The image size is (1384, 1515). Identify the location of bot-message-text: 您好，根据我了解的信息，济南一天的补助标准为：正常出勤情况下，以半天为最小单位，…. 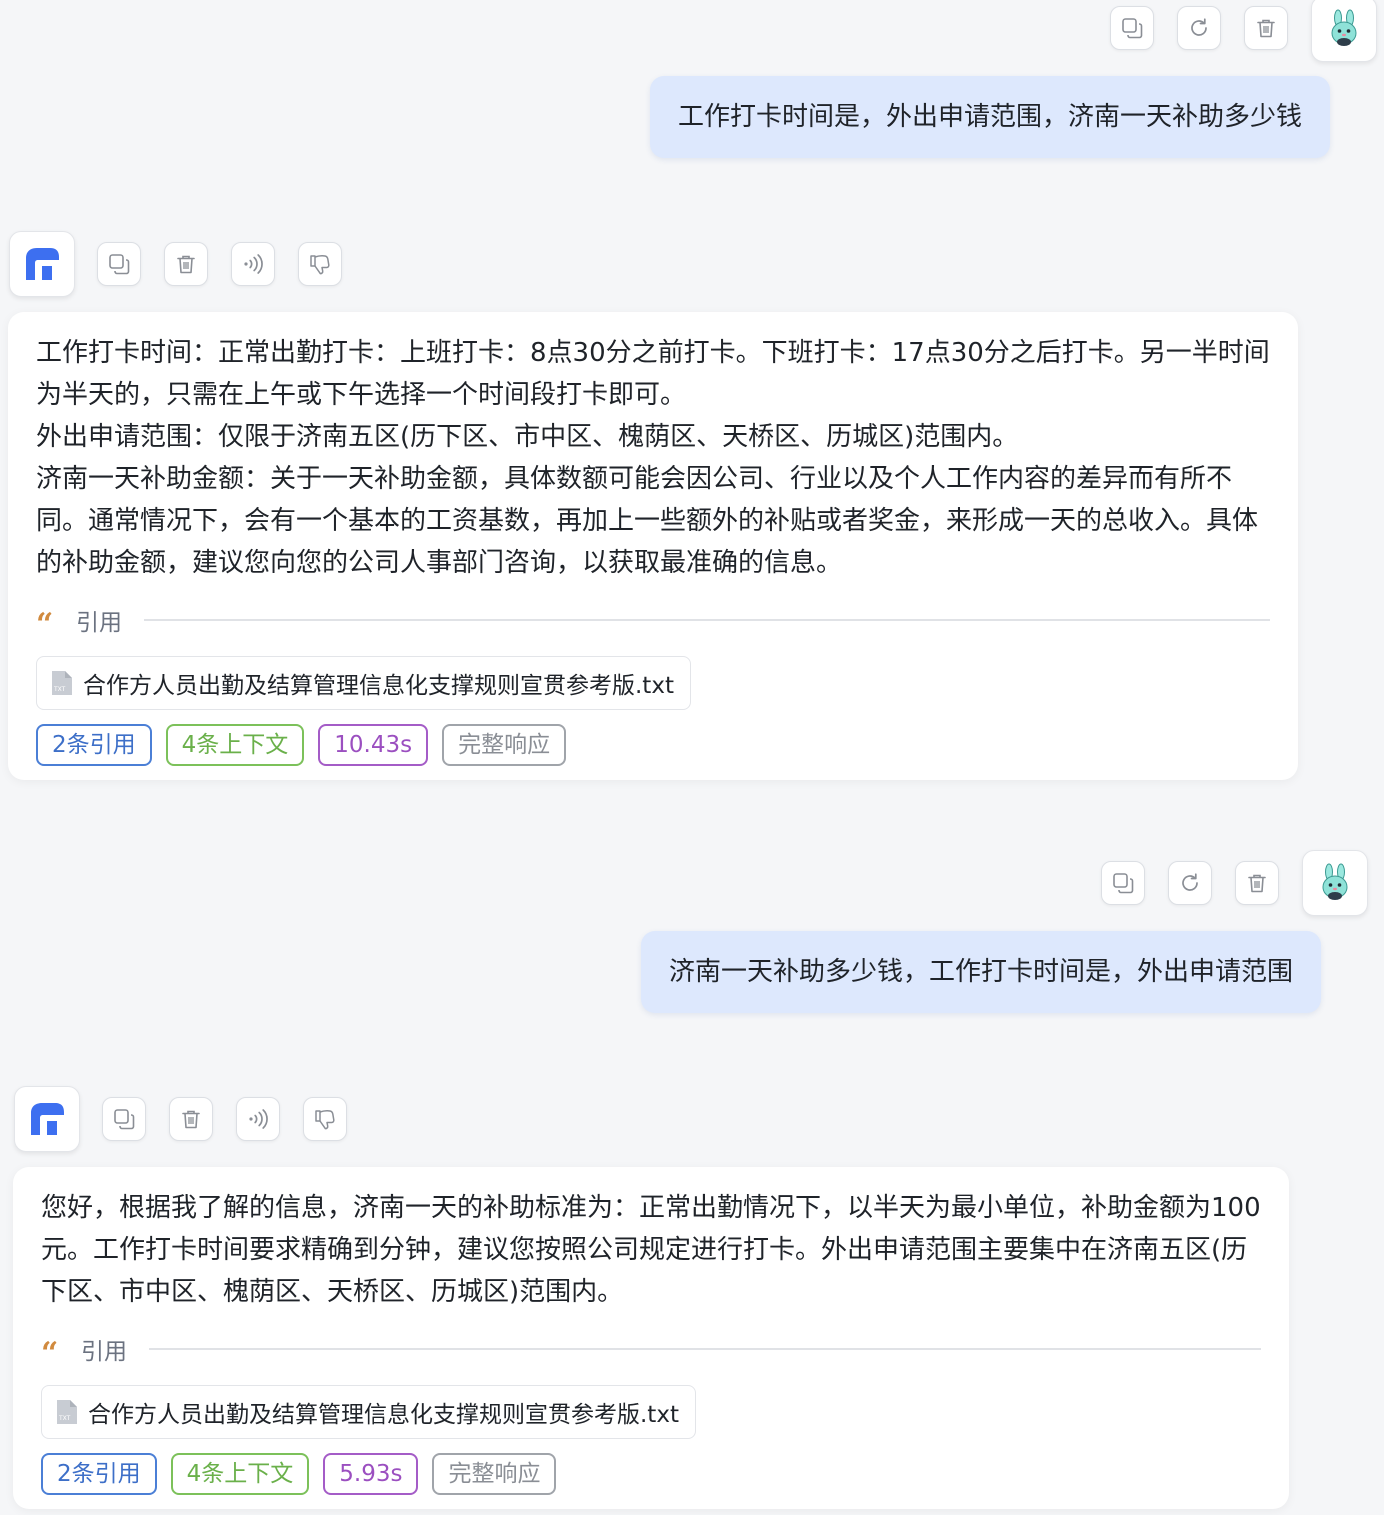
(651, 1250).